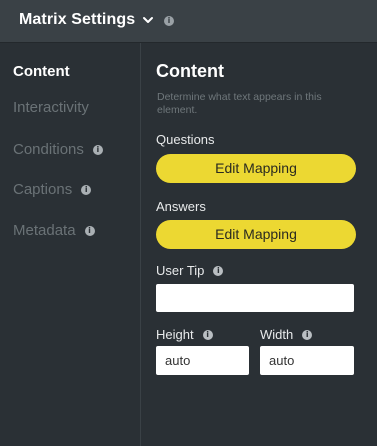  I want to click on width-label: Width i, so click(286, 334).